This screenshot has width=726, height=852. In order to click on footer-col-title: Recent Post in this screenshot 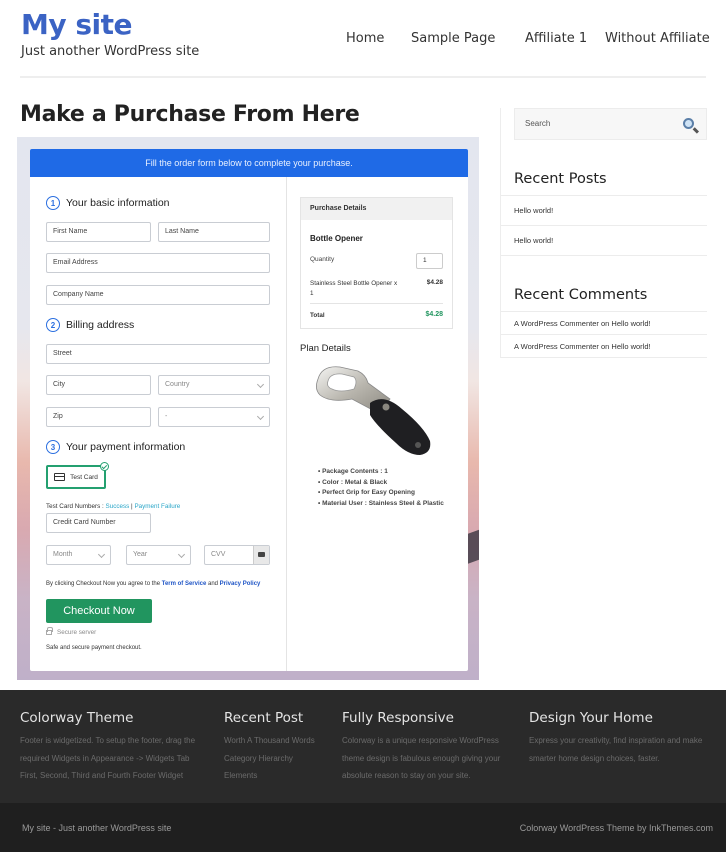, I will do `click(264, 718)`.